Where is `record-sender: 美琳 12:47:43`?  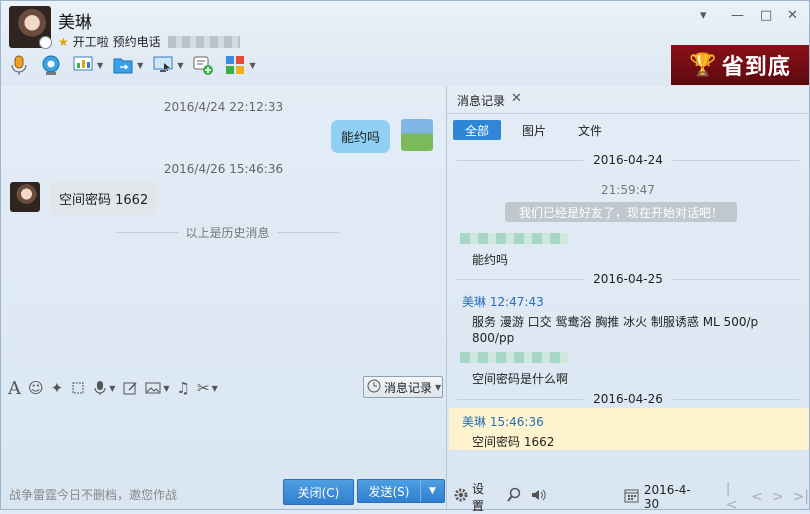
record-sender: 美琳 12:47:43 is located at coordinates (503, 302).